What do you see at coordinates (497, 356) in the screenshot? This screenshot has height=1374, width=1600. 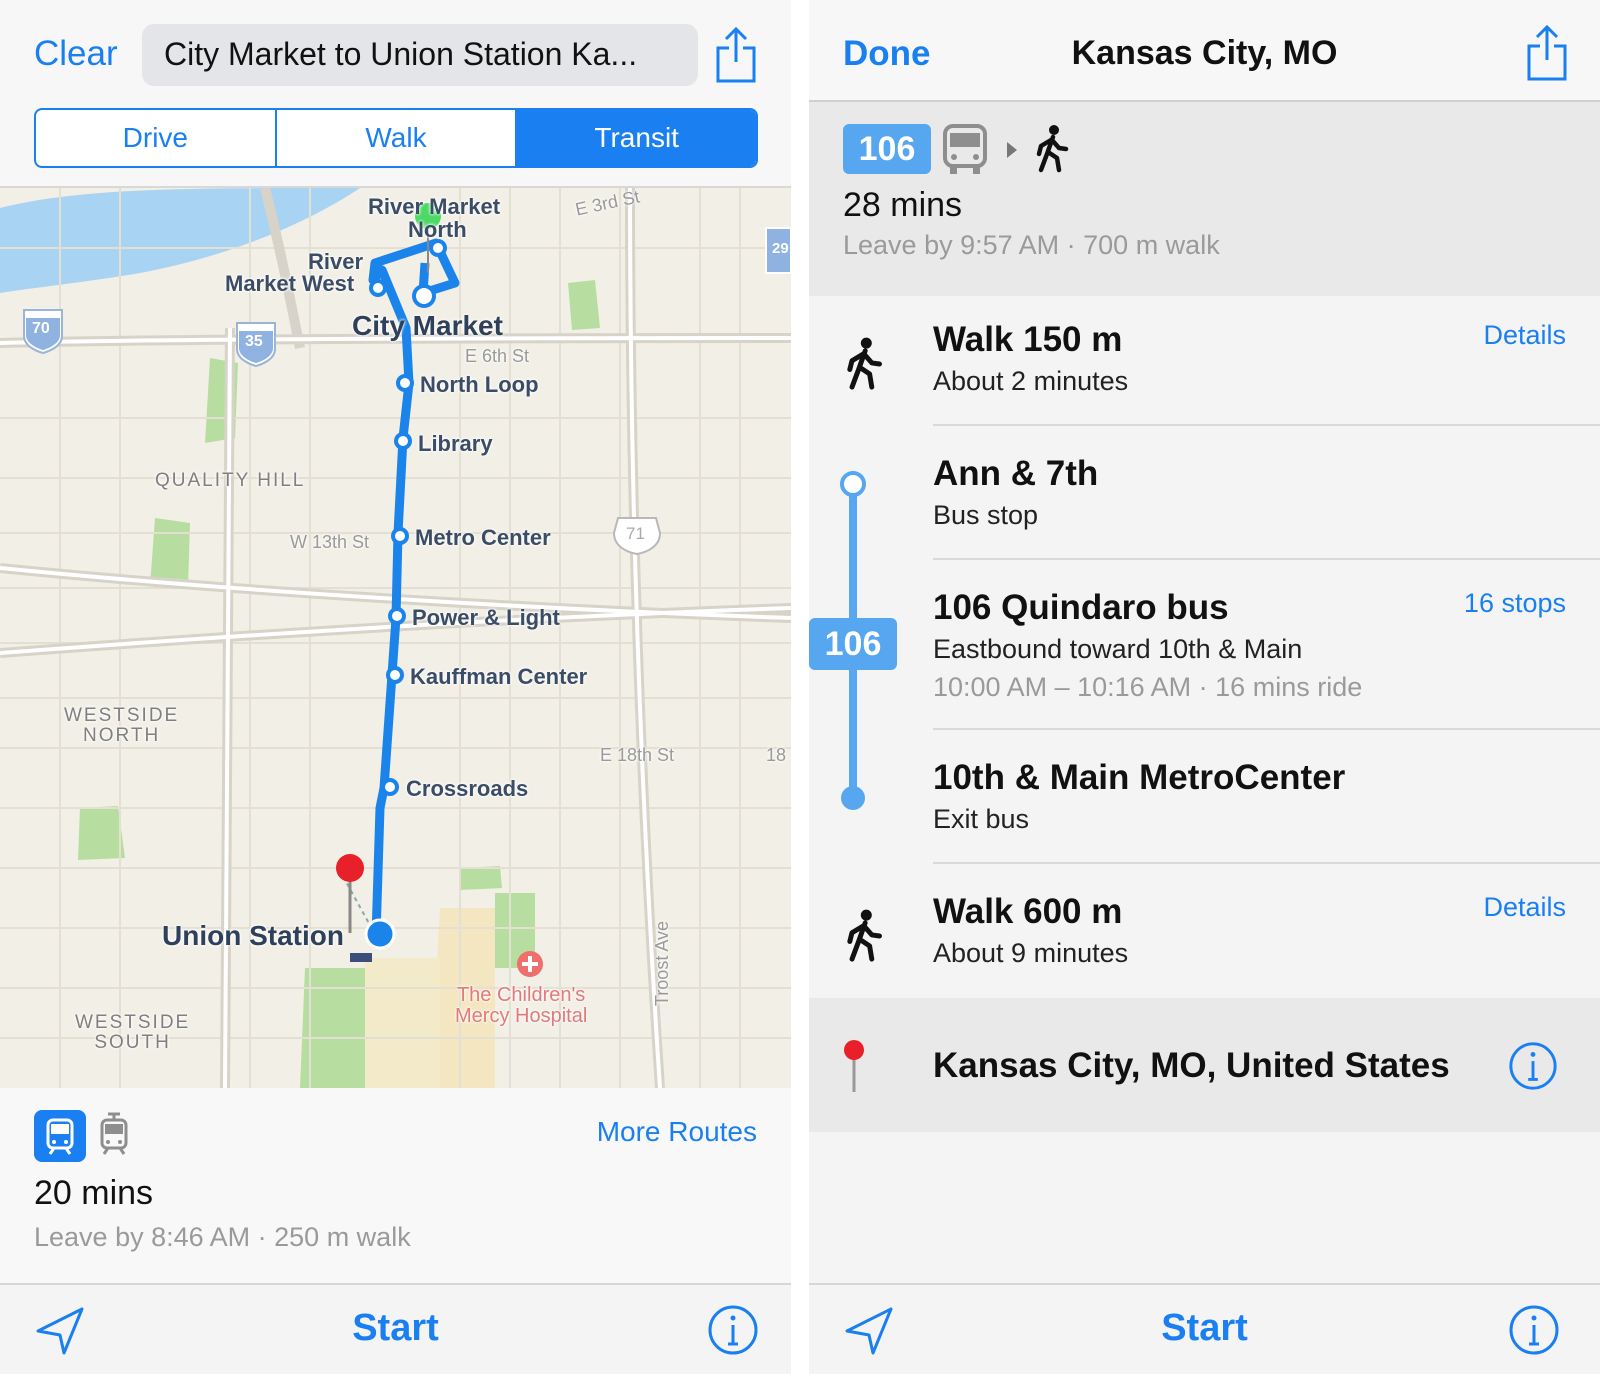 I see `street-label-e-6th: E 6th St` at bounding box center [497, 356].